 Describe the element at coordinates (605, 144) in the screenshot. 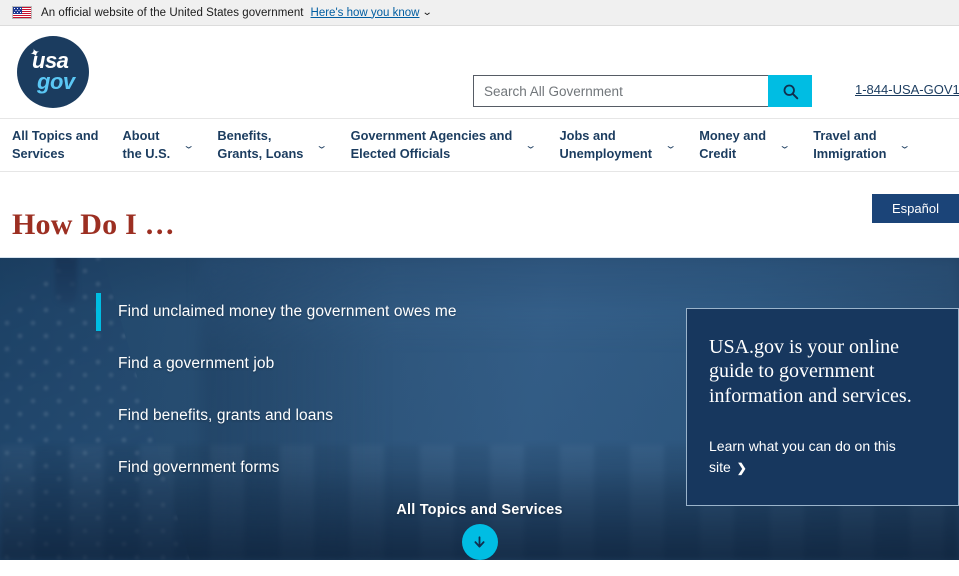

I see `nav-item-label: Jobs and Unemployment` at that location.